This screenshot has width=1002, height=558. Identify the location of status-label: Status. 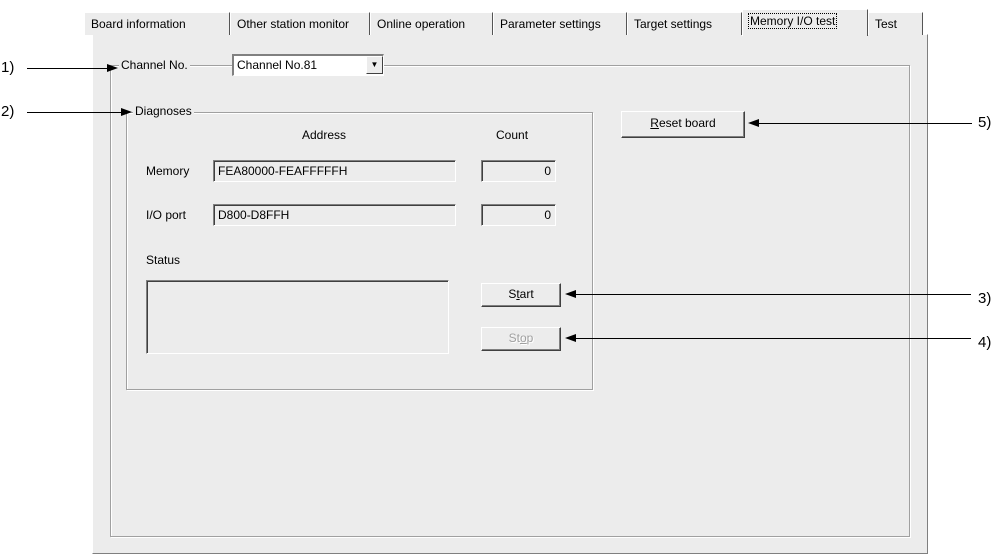
(163, 260).